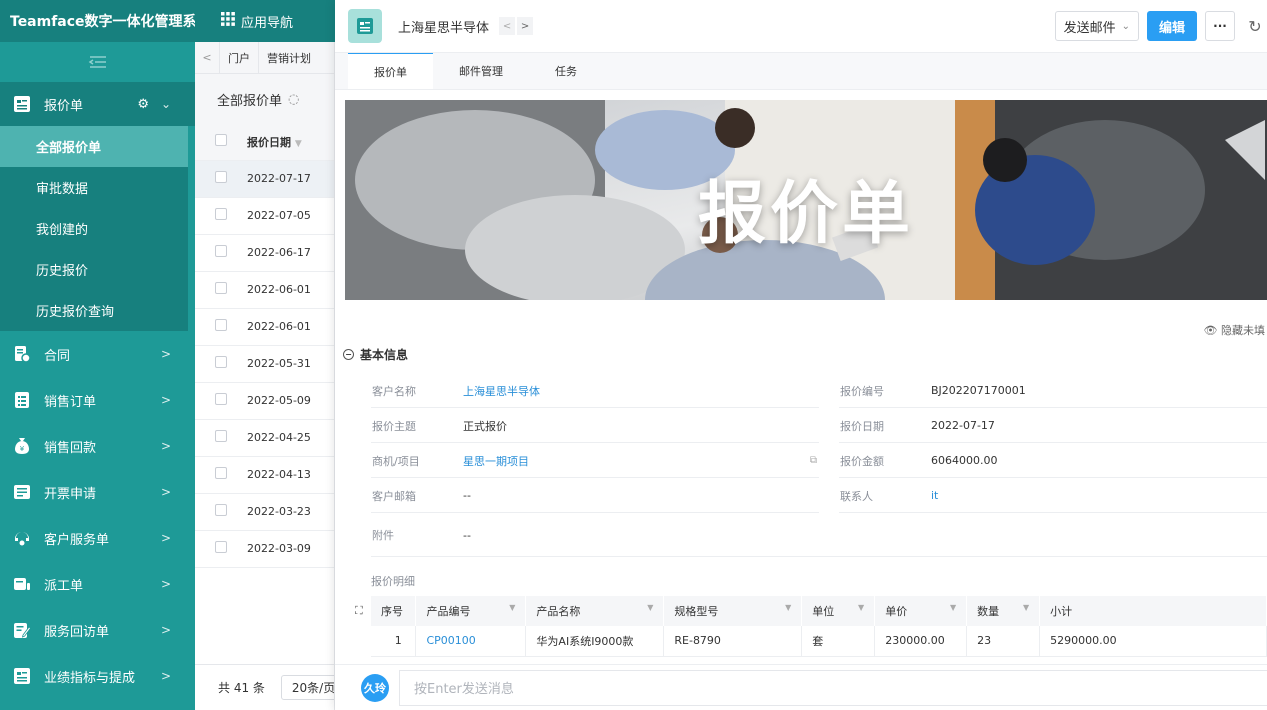 The image size is (1267, 710). I want to click on tab-portal: 门户, so click(238, 58).